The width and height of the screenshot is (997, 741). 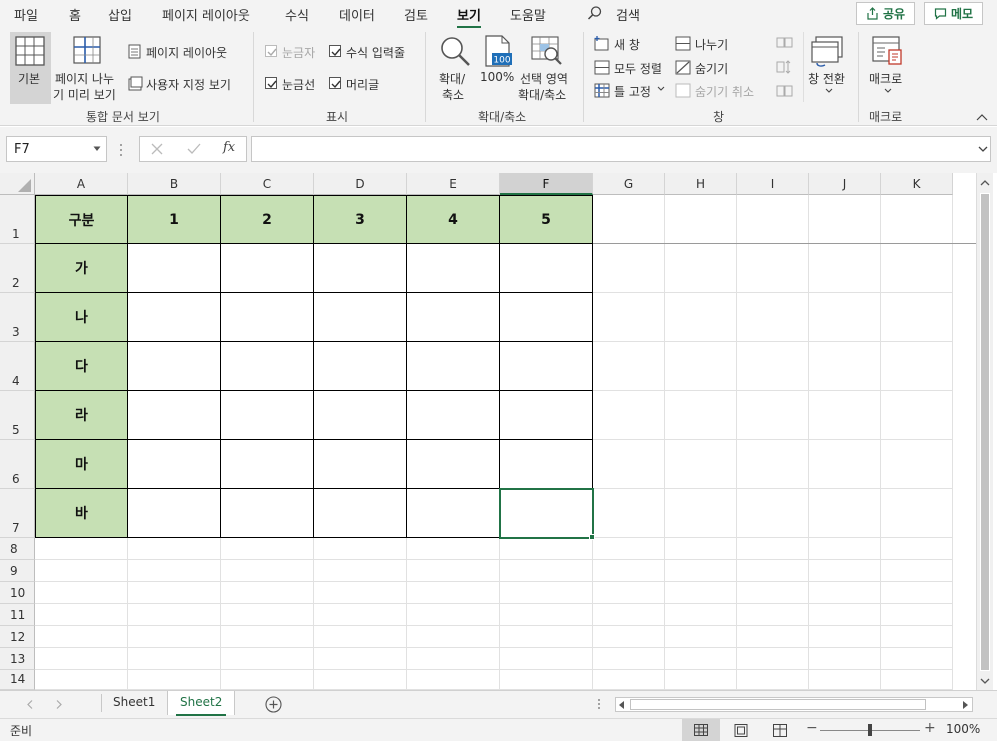 I want to click on cell-i7, so click(x=773, y=513).